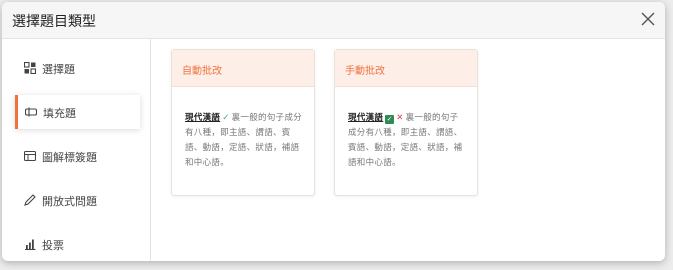 The image size is (673, 270). What do you see at coordinates (333, 20) in the screenshot?
I see `dialog-header: 選擇題目類型` at bounding box center [333, 20].